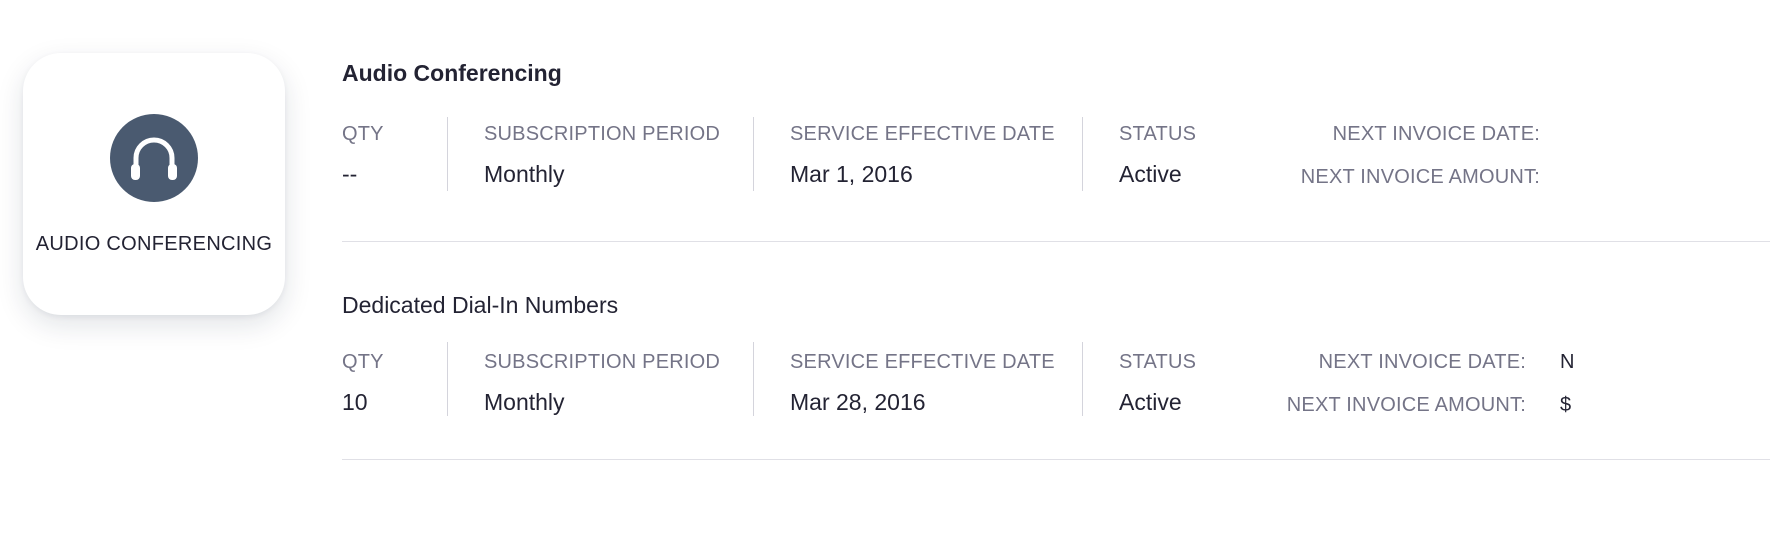 The image size is (1770, 560). Describe the element at coordinates (452, 73) in the screenshot. I see `subscription-title: Audio Conferencing` at that location.